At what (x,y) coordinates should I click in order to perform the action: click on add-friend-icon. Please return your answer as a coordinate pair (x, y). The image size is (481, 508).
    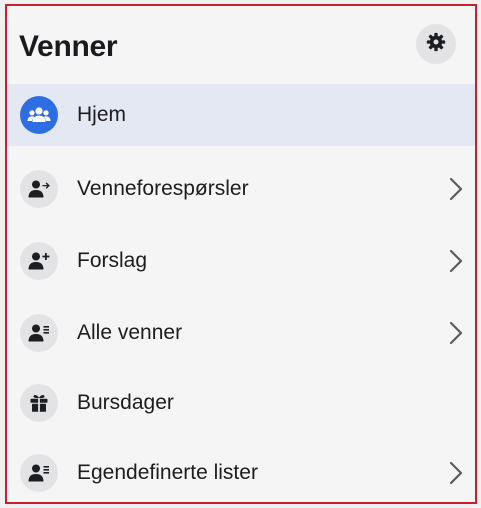
    Looking at the image, I should click on (39, 261).